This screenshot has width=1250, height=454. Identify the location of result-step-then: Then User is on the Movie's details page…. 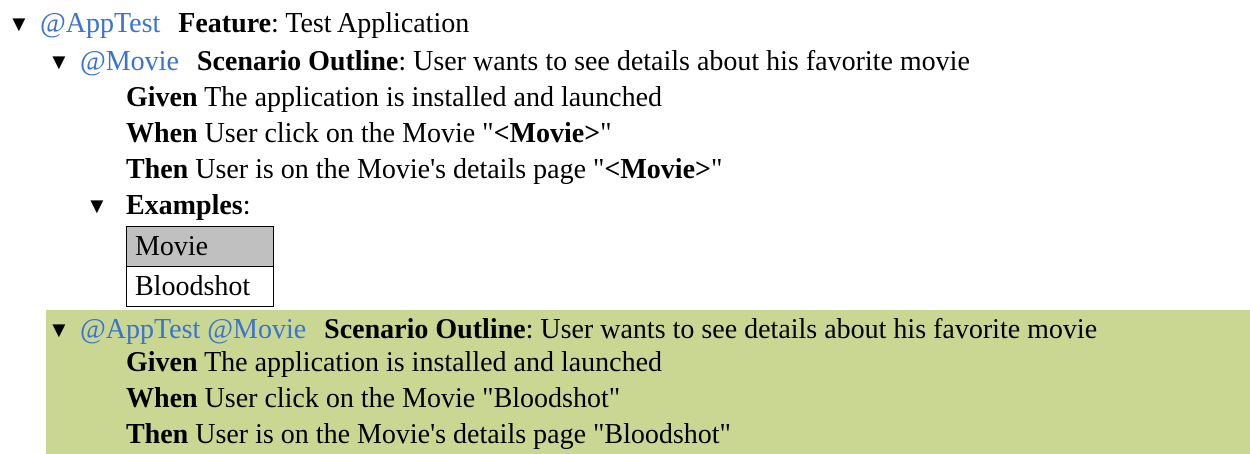
(428, 435).